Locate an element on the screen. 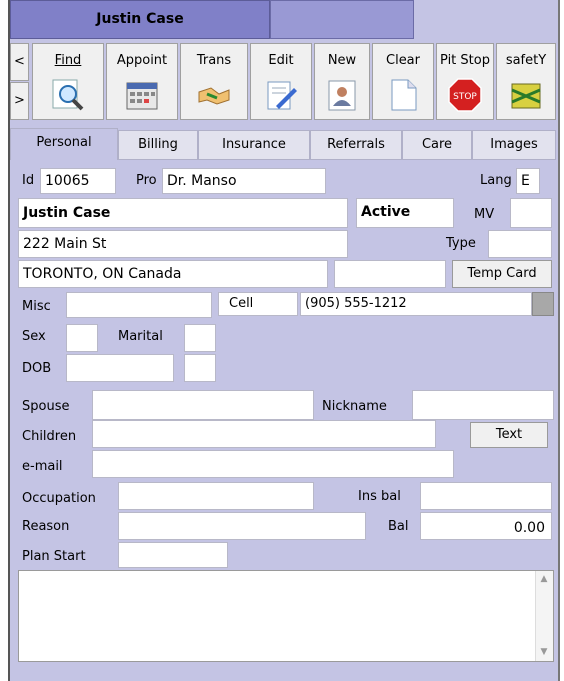  new-button: New is located at coordinates (342, 81).